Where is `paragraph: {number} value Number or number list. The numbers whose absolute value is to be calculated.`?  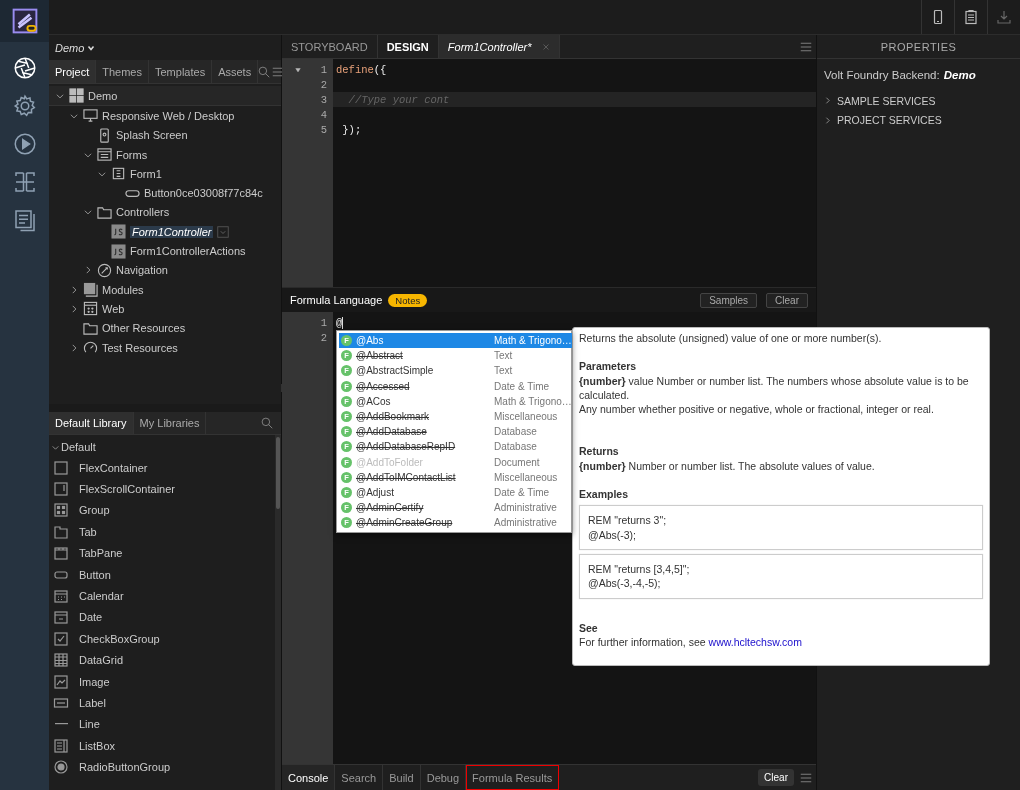
paragraph: {number} value Number or number list. The numbers whose absolute value is to be calculated. is located at coordinates (774, 388).